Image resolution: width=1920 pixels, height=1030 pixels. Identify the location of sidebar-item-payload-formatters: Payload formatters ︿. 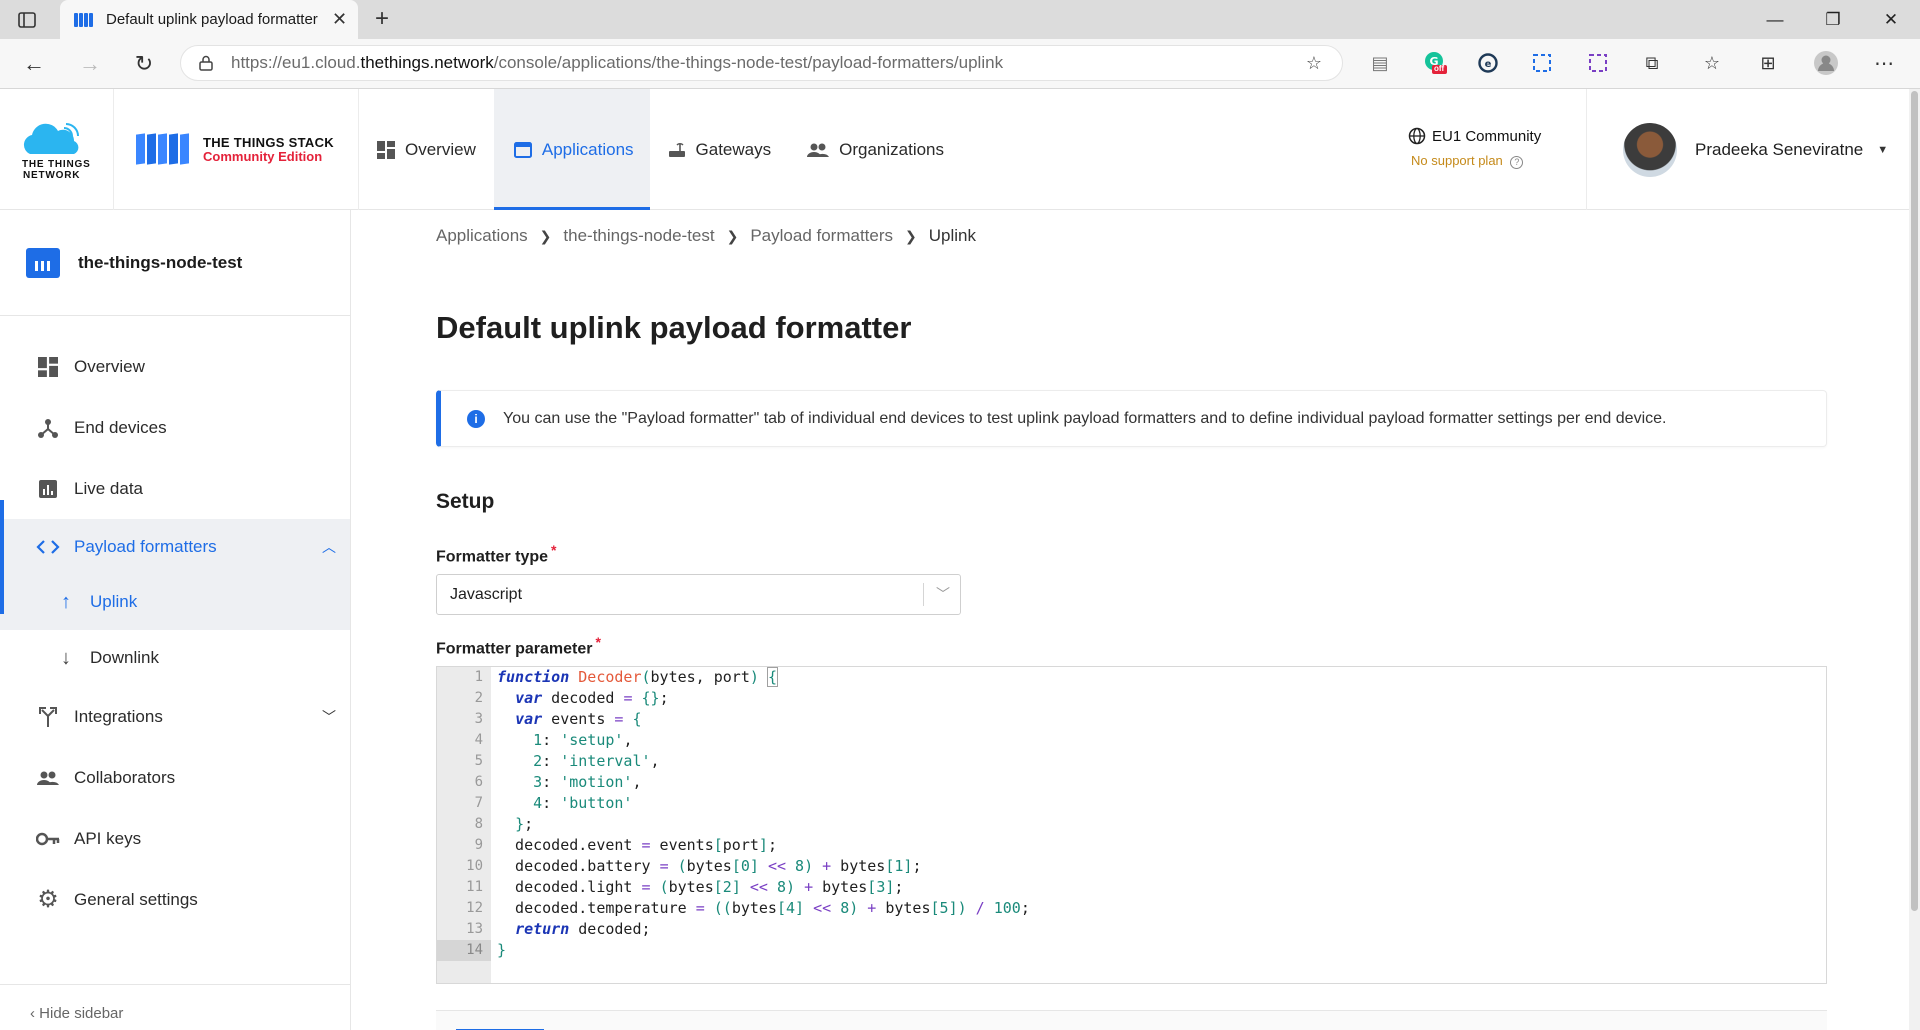
(175, 546).